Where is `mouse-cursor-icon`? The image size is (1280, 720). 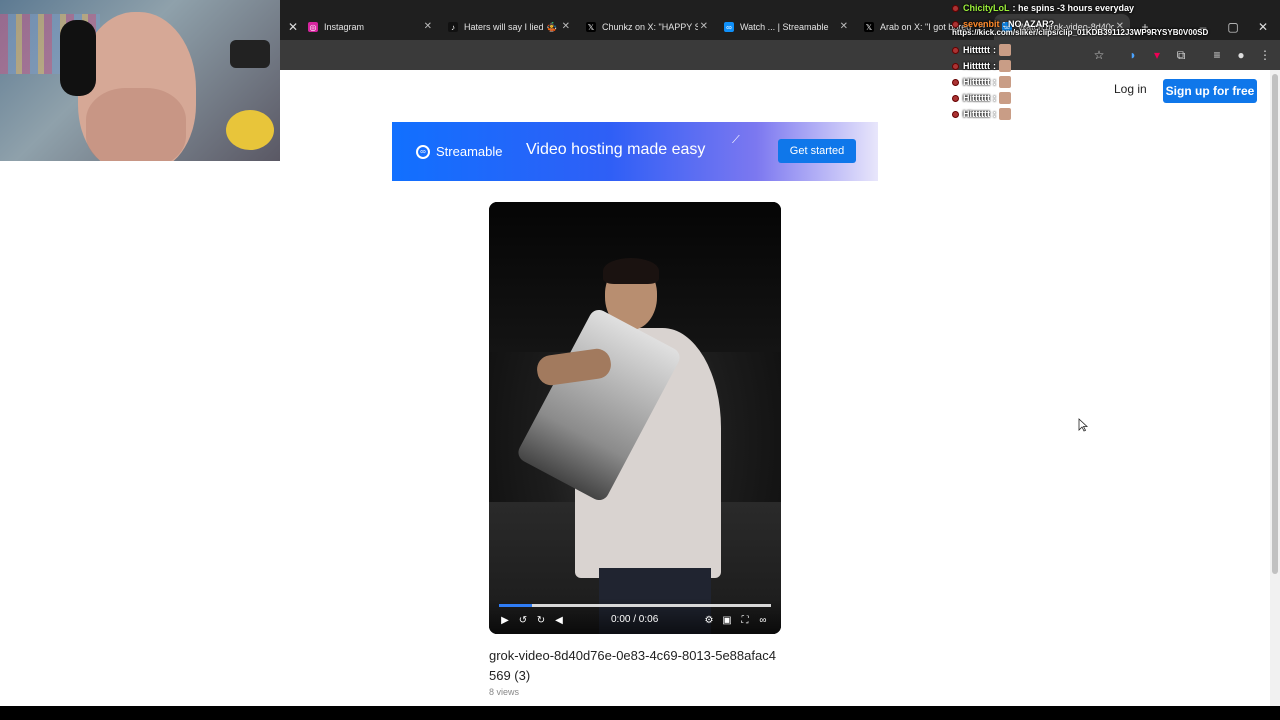 mouse-cursor-icon is located at coordinates (1083, 425).